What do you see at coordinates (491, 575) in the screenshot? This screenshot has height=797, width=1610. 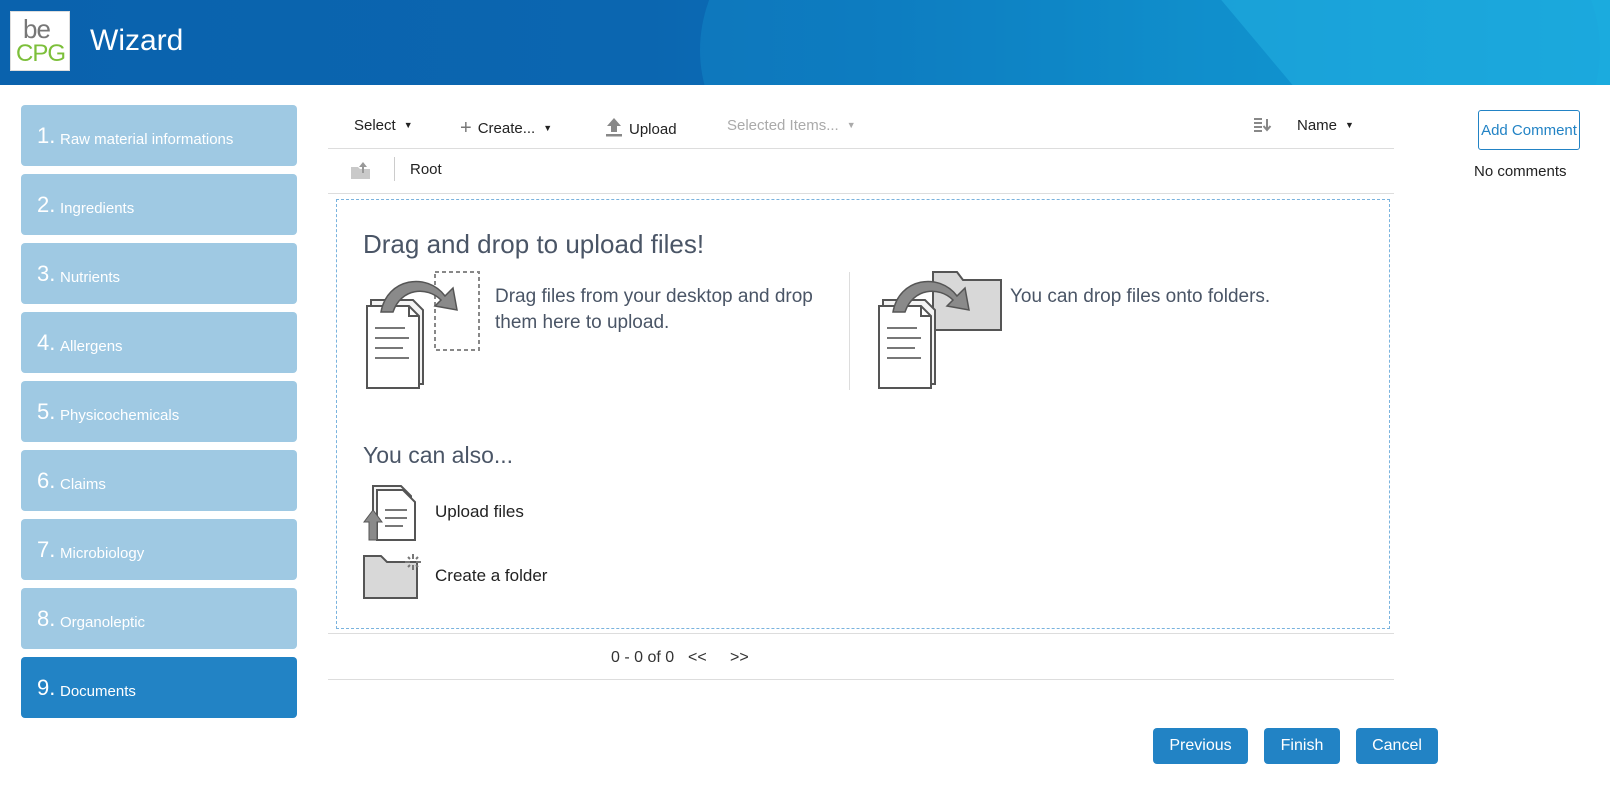 I see `create-folder-label: Create a folder` at bounding box center [491, 575].